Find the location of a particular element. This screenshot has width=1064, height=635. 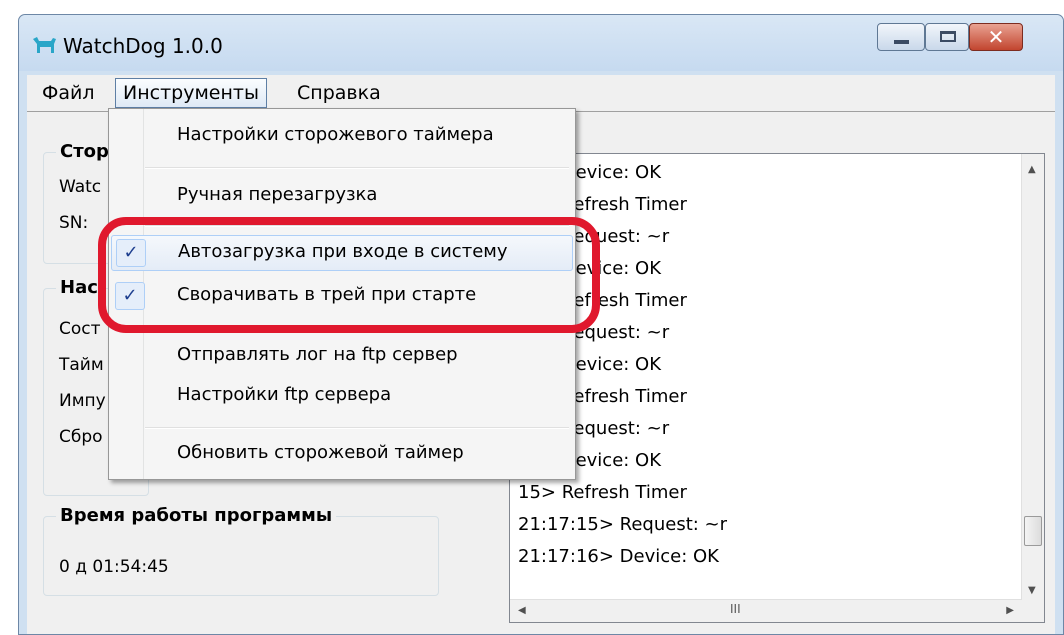

title-bar: WatchDog 1.0.0 ✕ is located at coordinates (541, 43).